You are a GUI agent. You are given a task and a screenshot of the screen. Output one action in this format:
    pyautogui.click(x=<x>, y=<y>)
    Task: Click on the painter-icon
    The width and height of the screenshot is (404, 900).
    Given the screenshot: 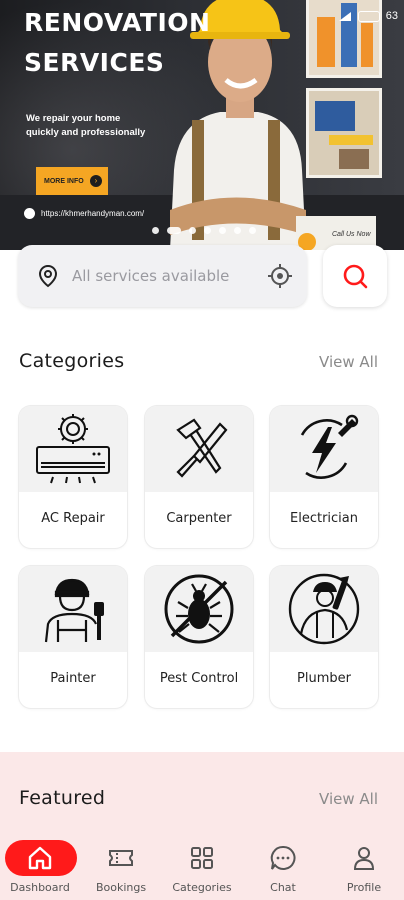 What is the action you would take?
    pyautogui.click(x=74, y=610)
    